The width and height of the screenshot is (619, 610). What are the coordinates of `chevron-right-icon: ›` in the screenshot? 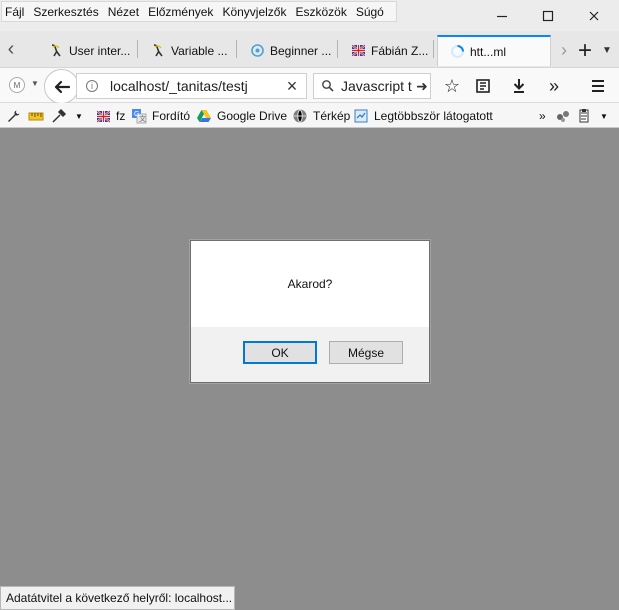 It's located at (564, 50).